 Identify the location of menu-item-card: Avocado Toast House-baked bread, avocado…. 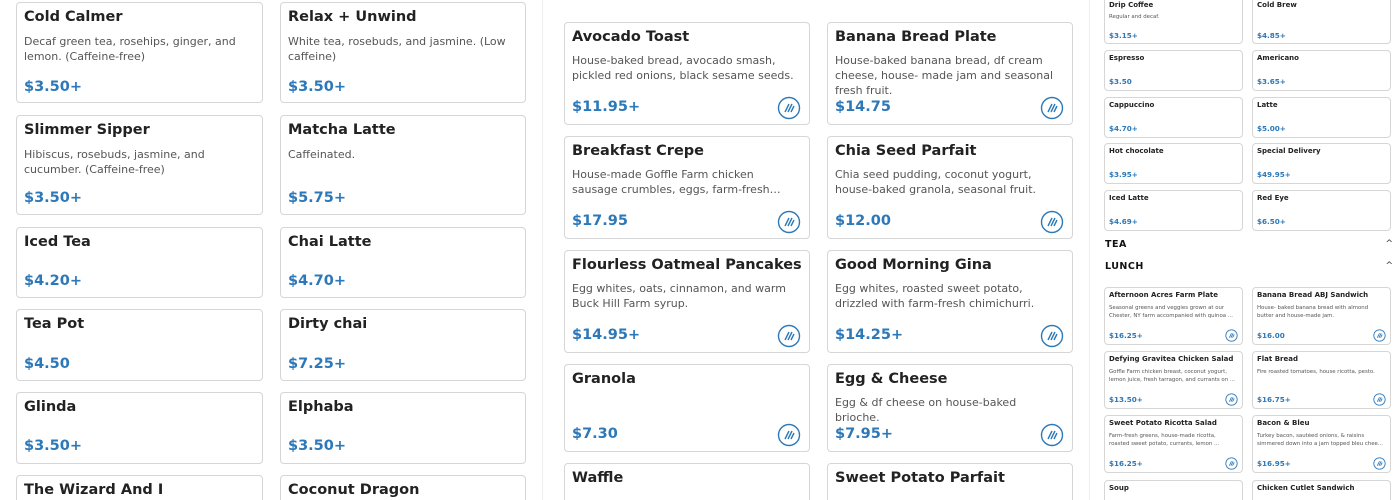
(687, 73).